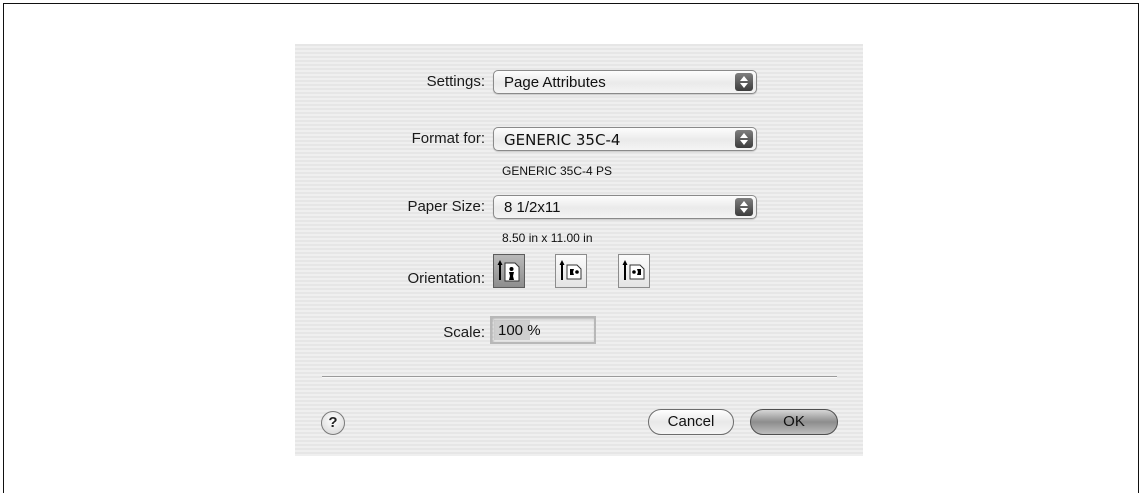  What do you see at coordinates (547, 238) in the screenshot?
I see `paper-dimensions: 8.50 in x 11.00 in` at bounding box center [547, 238].